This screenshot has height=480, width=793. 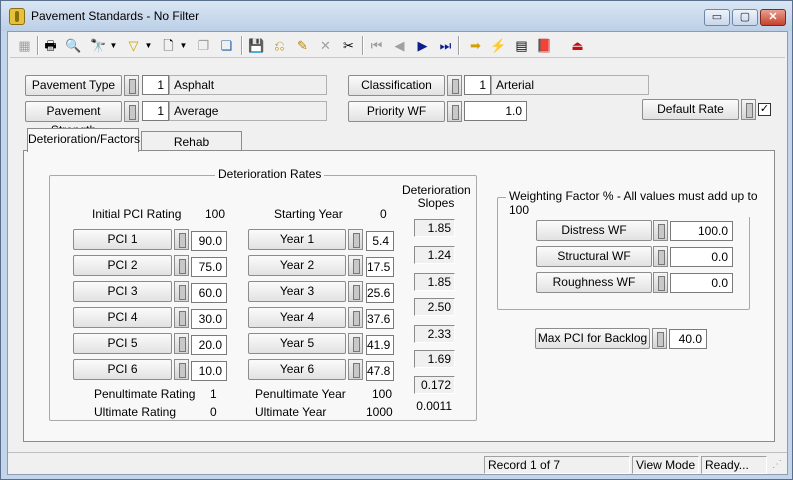 What do you see at coordinates (544, 45) in the screenshot?
I see `book-icon: 📕` at bounding box center [544, 45].